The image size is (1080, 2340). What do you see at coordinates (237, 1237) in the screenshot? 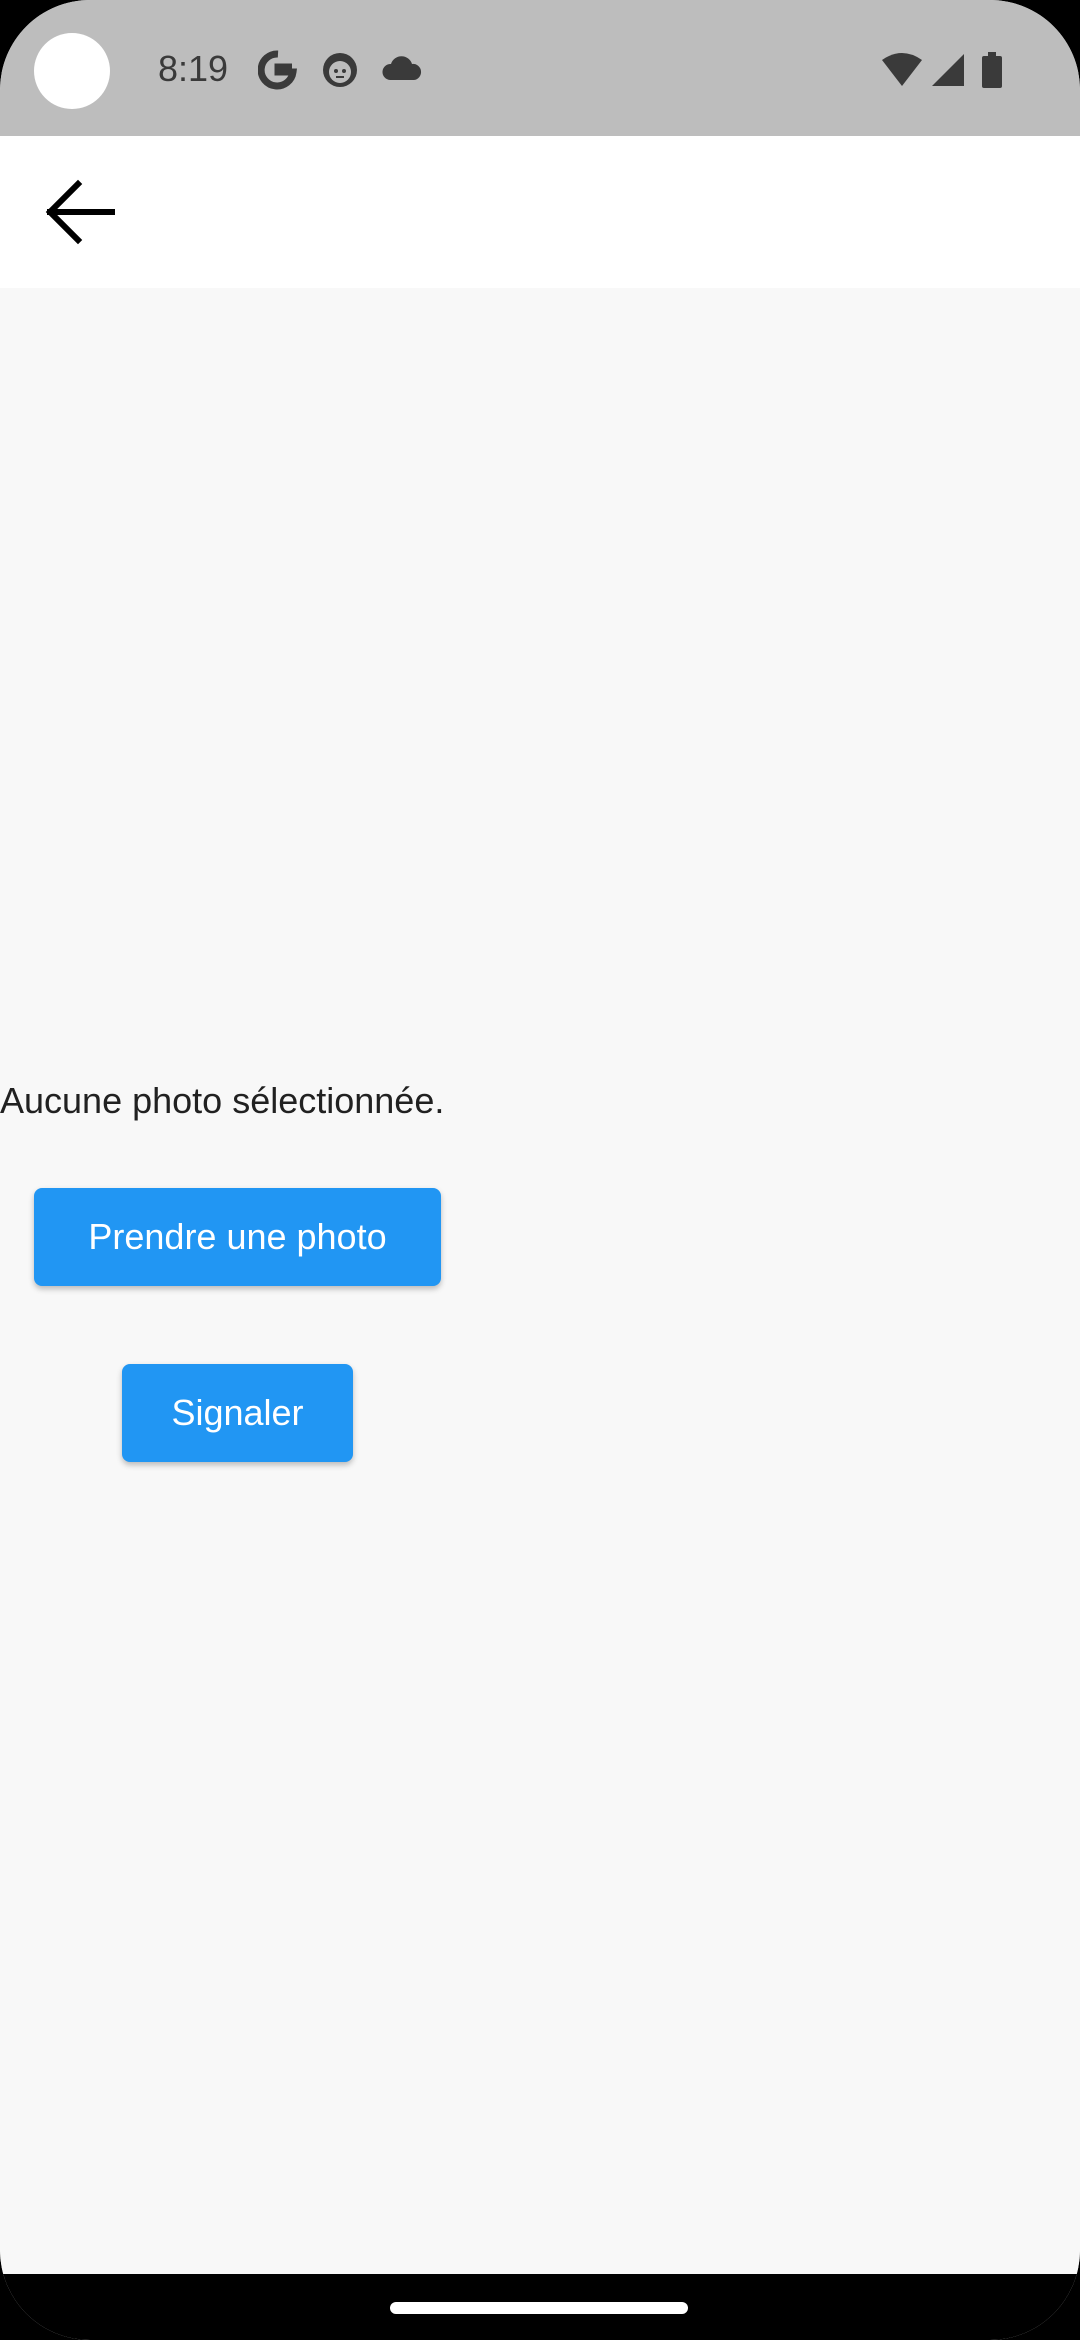
I see `take-photo-button: Prendre une photo` at bounding box center [237, 1237].